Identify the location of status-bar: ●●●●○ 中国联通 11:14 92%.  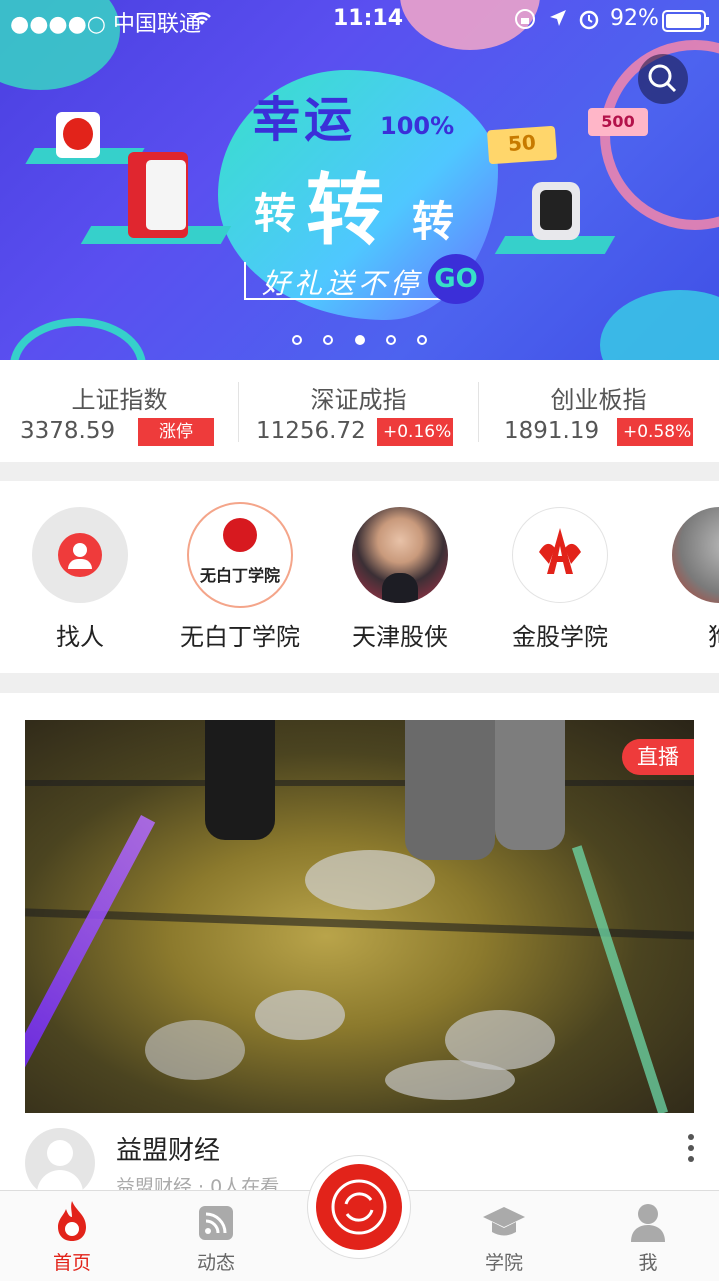
(359, 20).